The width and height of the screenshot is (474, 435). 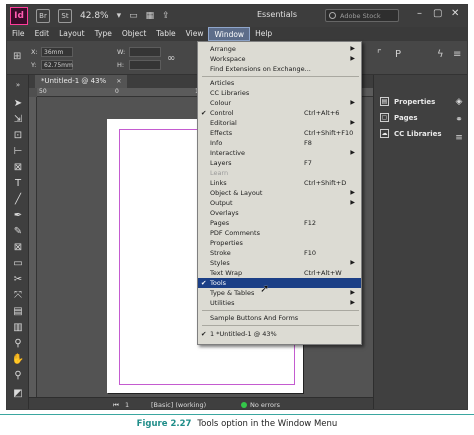 What do you see at coordinates (279, 163) in the screenshot?
I see `menu-item-layers: Layers F7` at bounding box center [279, 163].